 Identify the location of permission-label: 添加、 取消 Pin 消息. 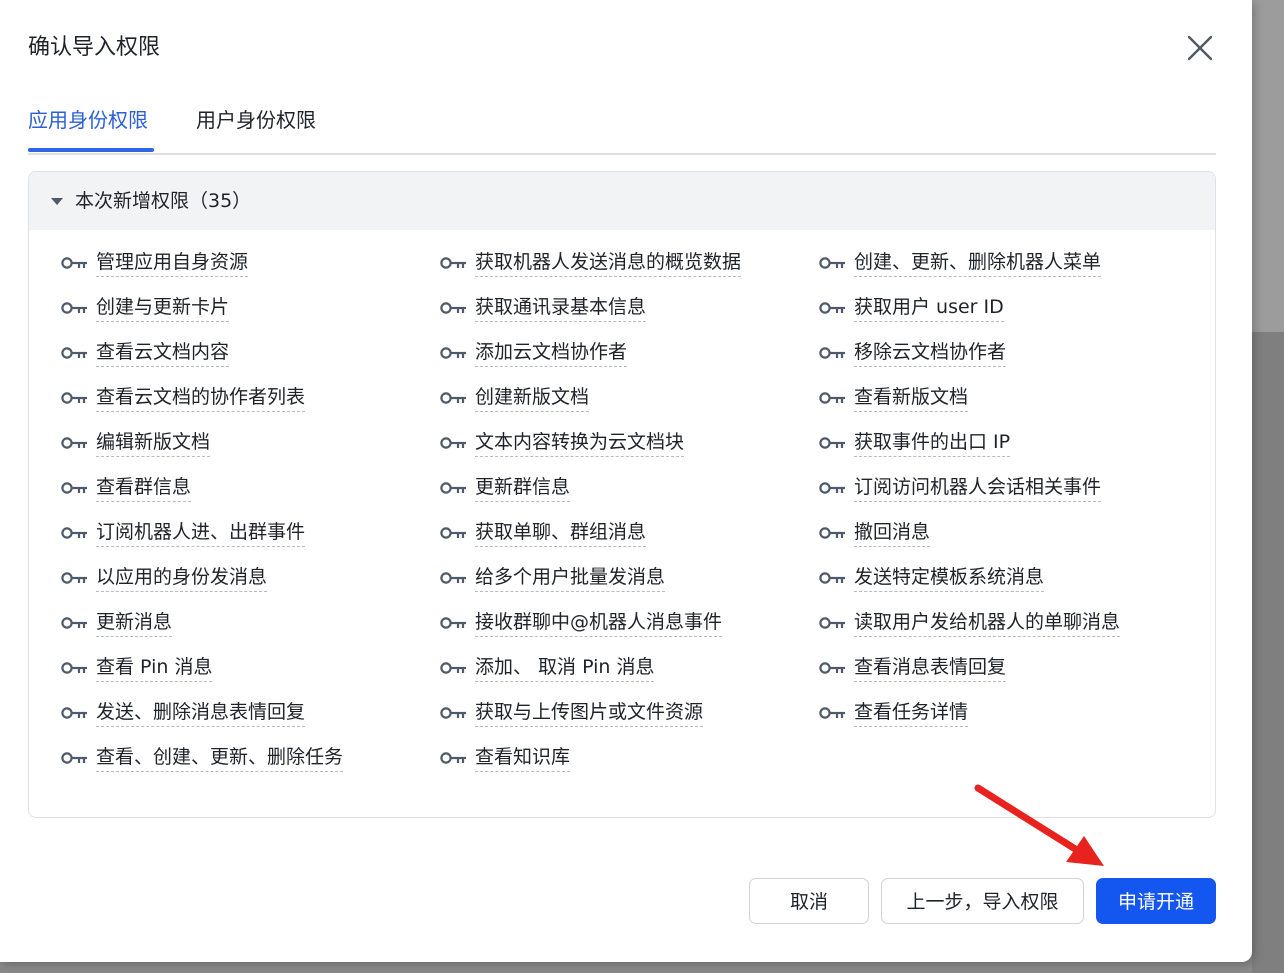
(565, 667).